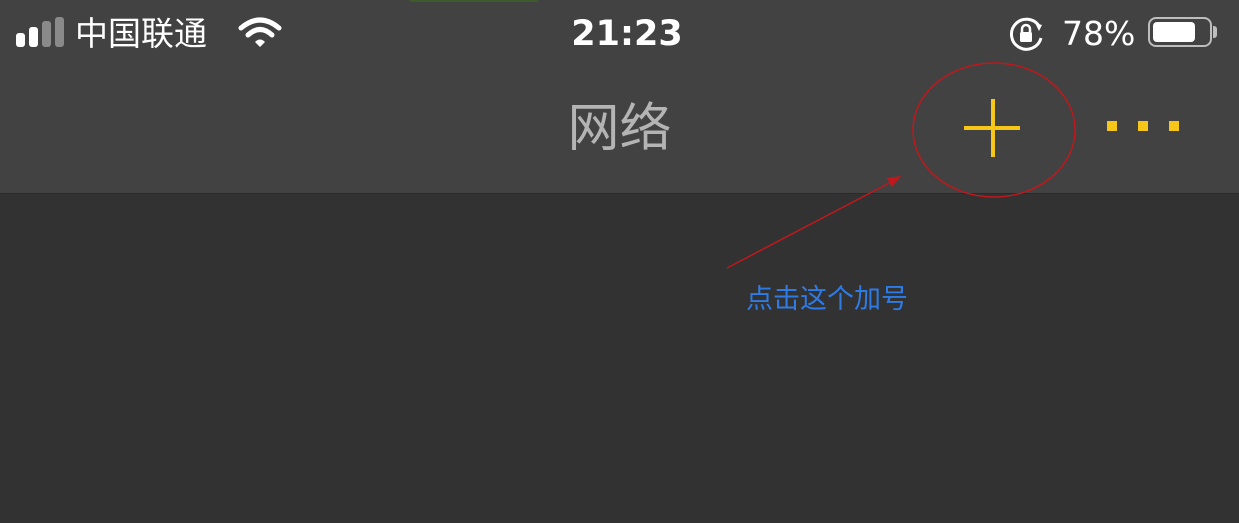 The width and height of the screenshot is (1239, 523). I want to click on annotation-hint: 点击这个加号, so click(827, 299).